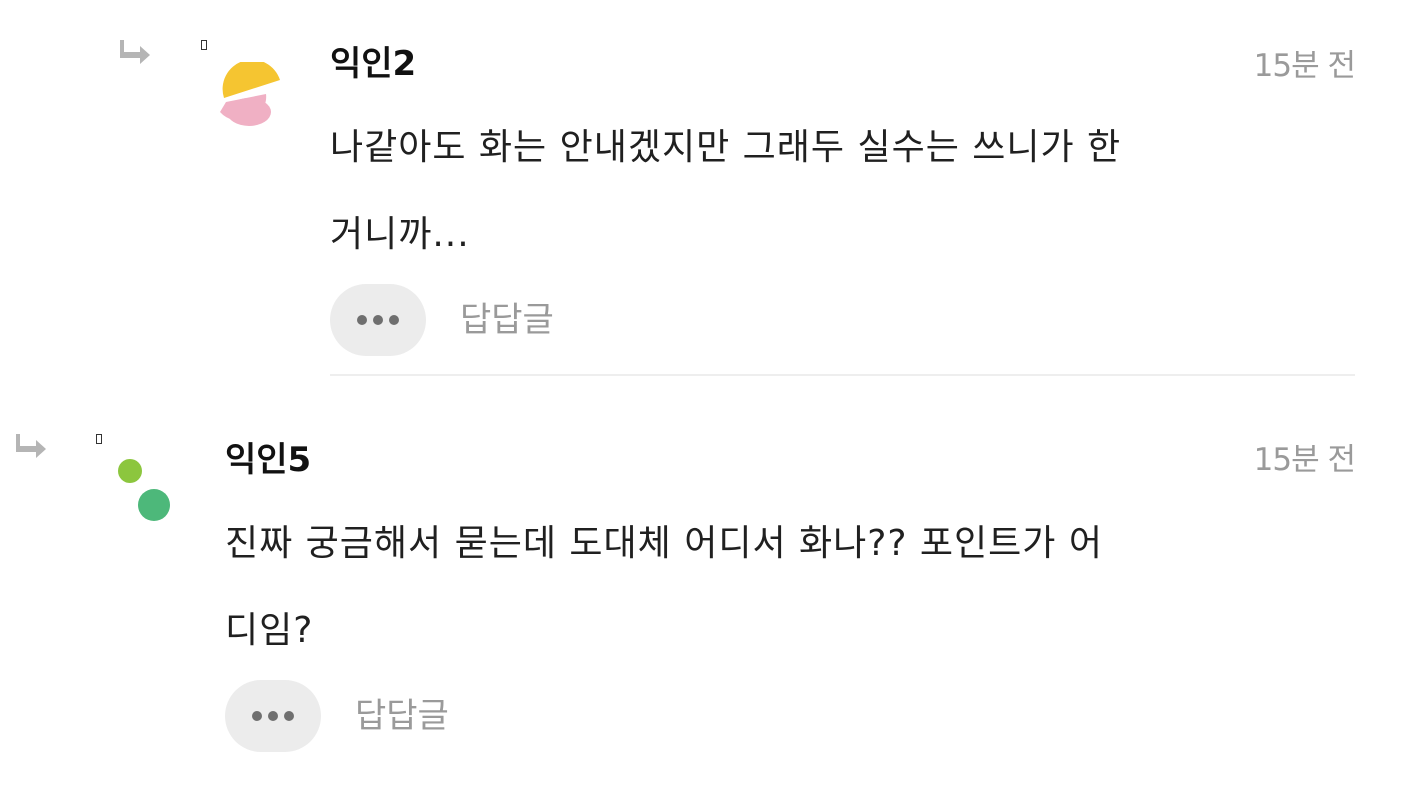 The width and height of the screenshot is (1405, 793). What do you see at coordinates (373, 64) in the screenshot?
I see `comment-author: 익인2` at bounding box center [373, 64].